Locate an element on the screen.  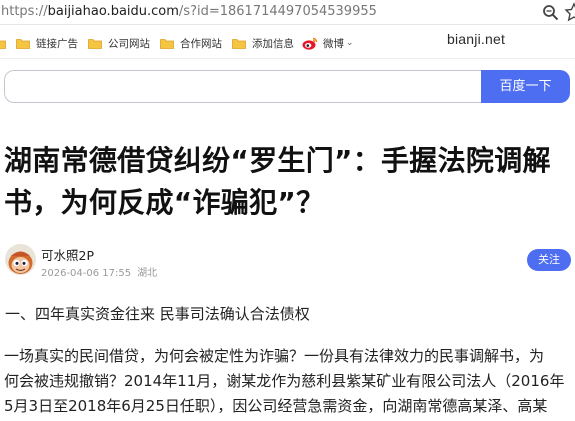
bookmark-label: 合作网站 is located at coordinates (201, 43).